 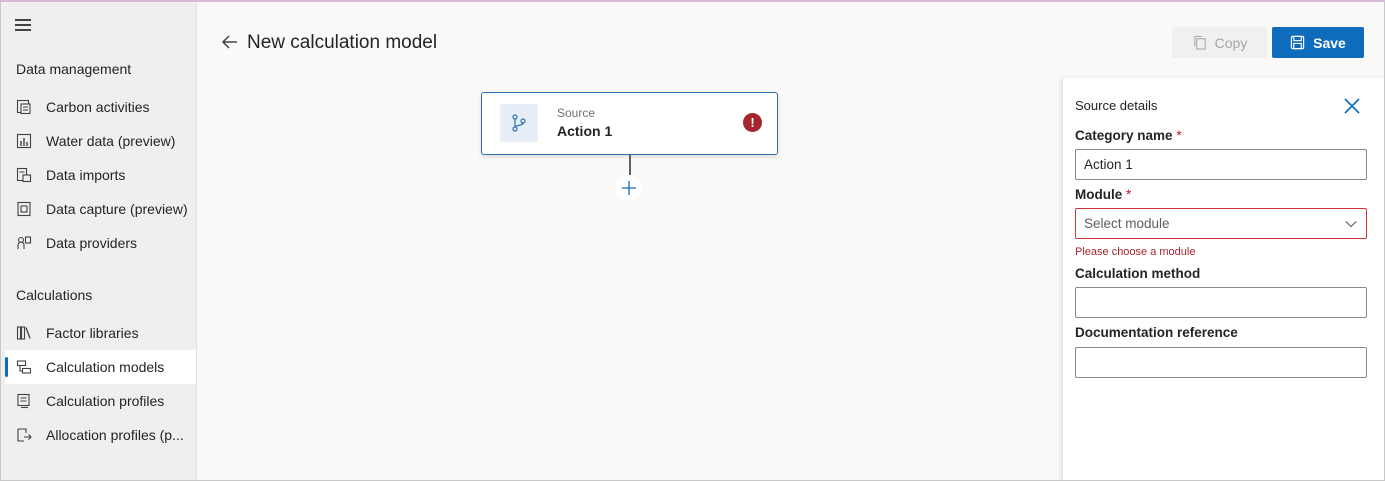 What do you see at coordinates (1221, 223) in the screenshot?
I see `module-select: Select module` at bounding box center [1221, 223].